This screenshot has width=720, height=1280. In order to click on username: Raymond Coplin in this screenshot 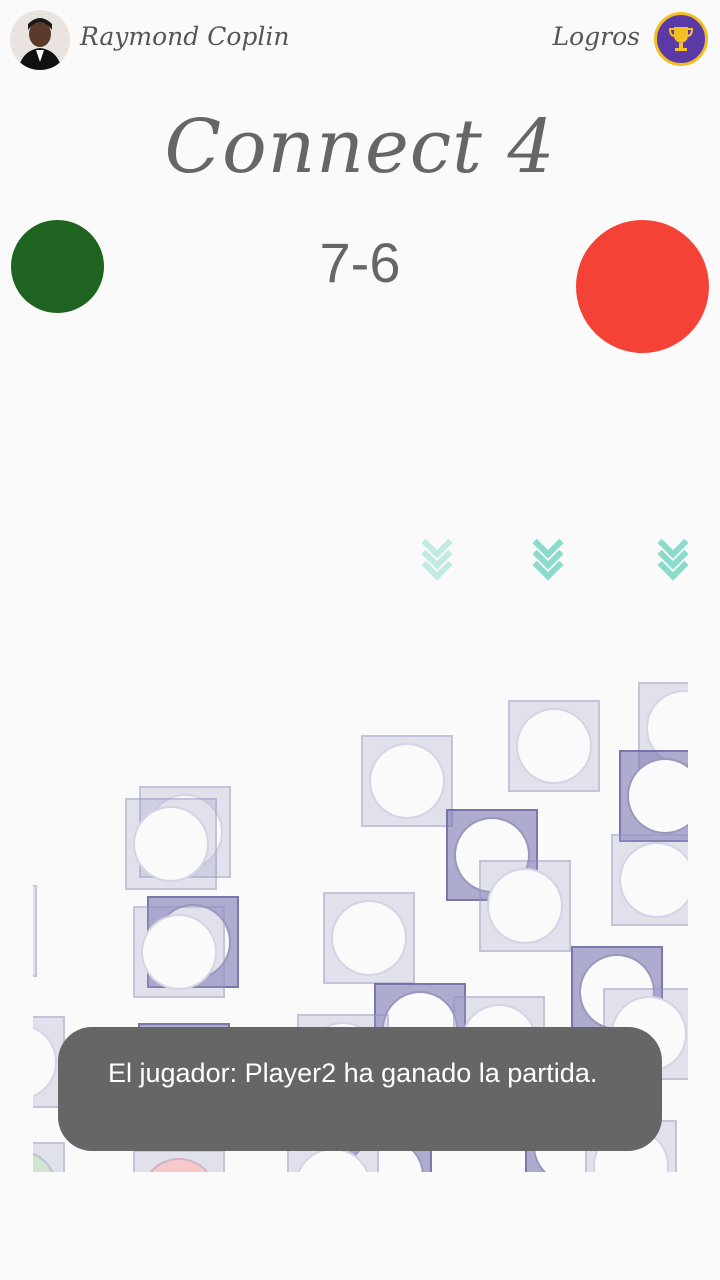, I will do `click(185, 36)`.